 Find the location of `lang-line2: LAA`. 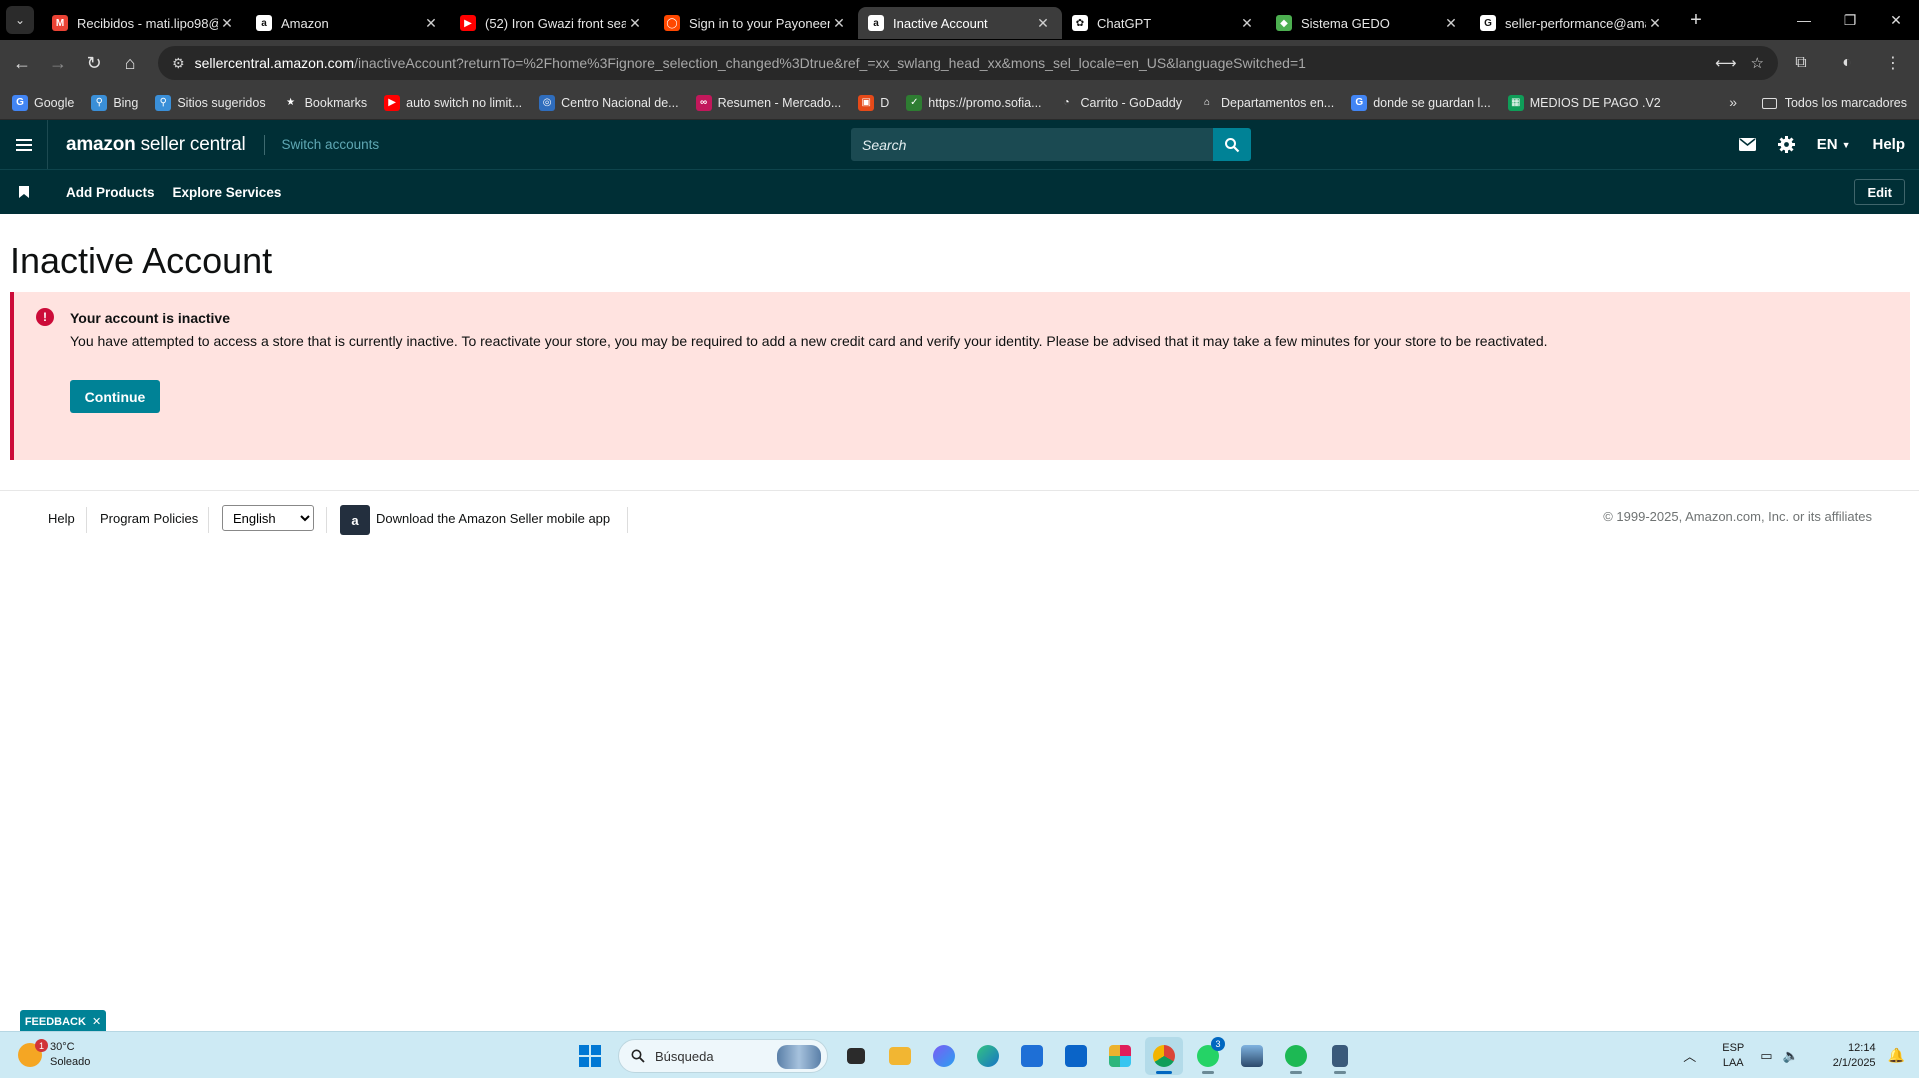

lang-line2: LAA is located at coordinates (1733, 1062).